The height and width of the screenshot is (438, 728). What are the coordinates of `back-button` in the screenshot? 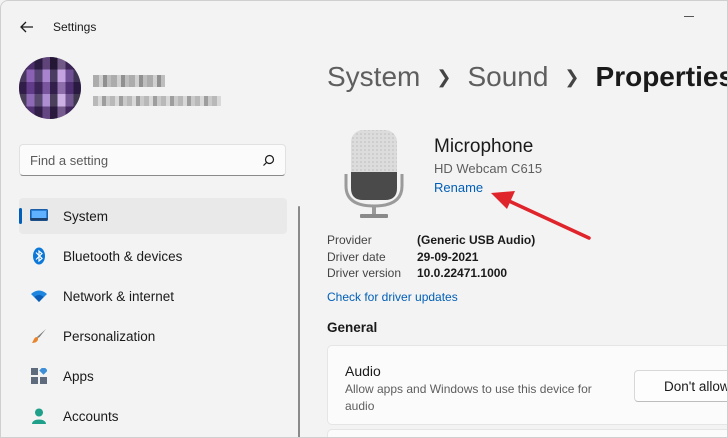 It's located at (27, 27).